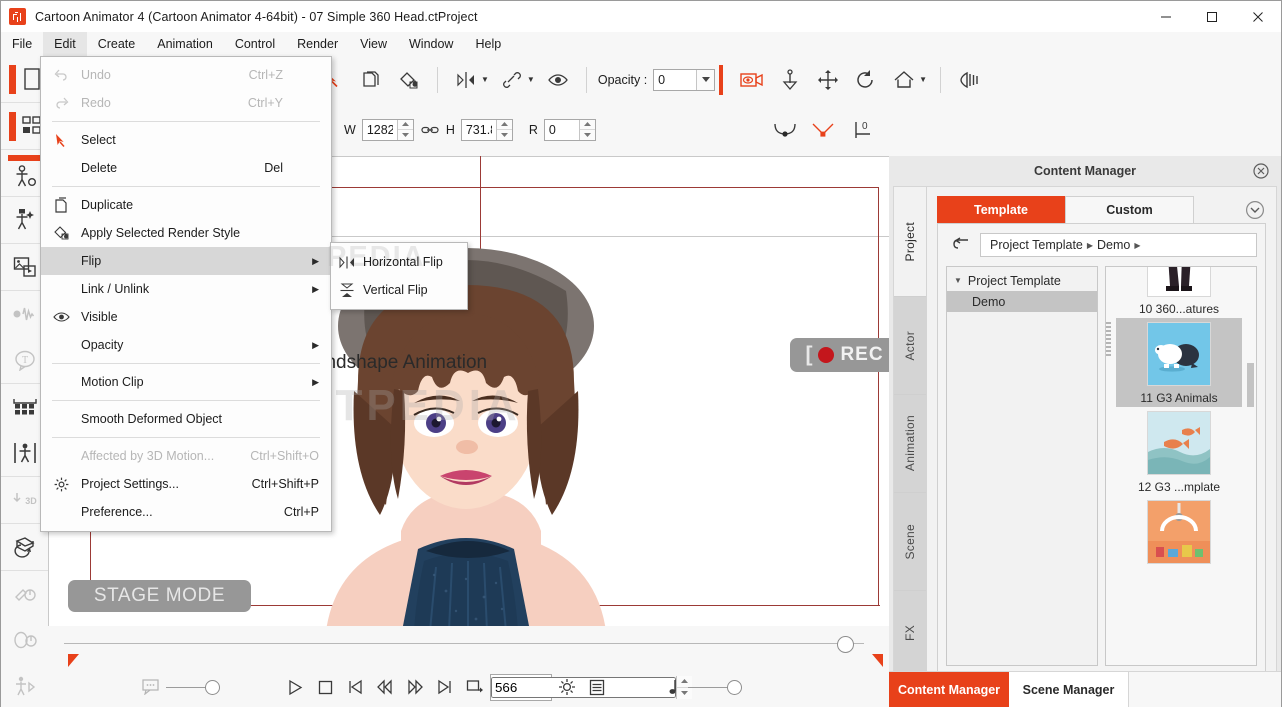 The image size is (1282, 707). I want to click on bubble-opacity-slider, so click(193, 687).